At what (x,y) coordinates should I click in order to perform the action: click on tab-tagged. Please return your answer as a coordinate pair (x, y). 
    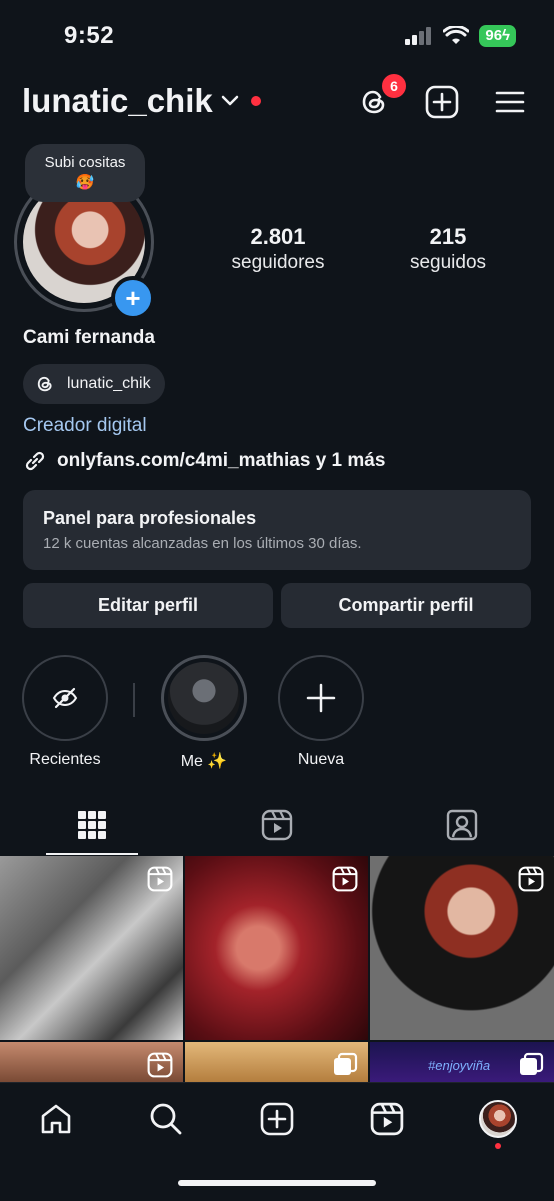
    Looking at the image, I should click on (462, 825).